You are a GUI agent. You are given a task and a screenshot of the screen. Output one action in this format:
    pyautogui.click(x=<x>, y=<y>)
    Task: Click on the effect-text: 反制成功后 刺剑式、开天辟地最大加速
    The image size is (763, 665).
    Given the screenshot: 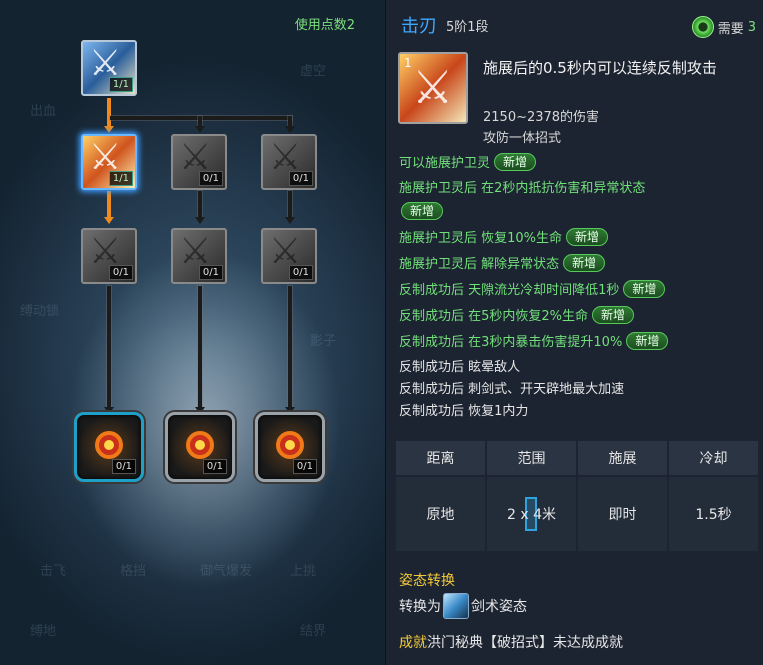 What is the action you would take?
    pyautogui.click(x=512, y=389)
    